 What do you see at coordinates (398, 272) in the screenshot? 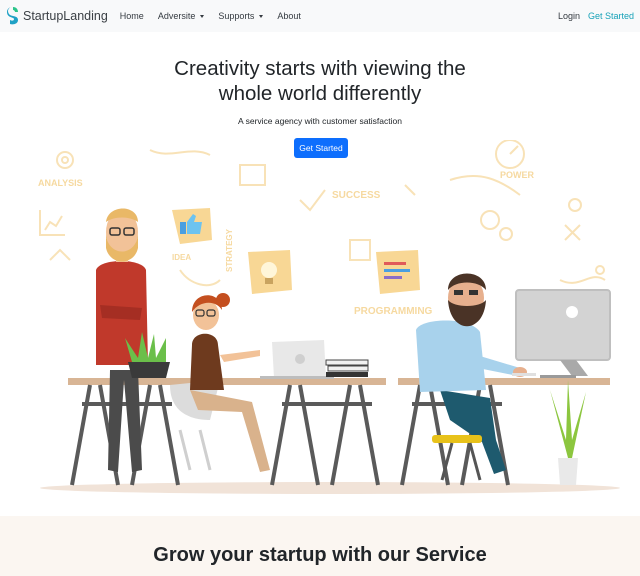
I see `code-bubble-icon` at bounding box center [398, 272].